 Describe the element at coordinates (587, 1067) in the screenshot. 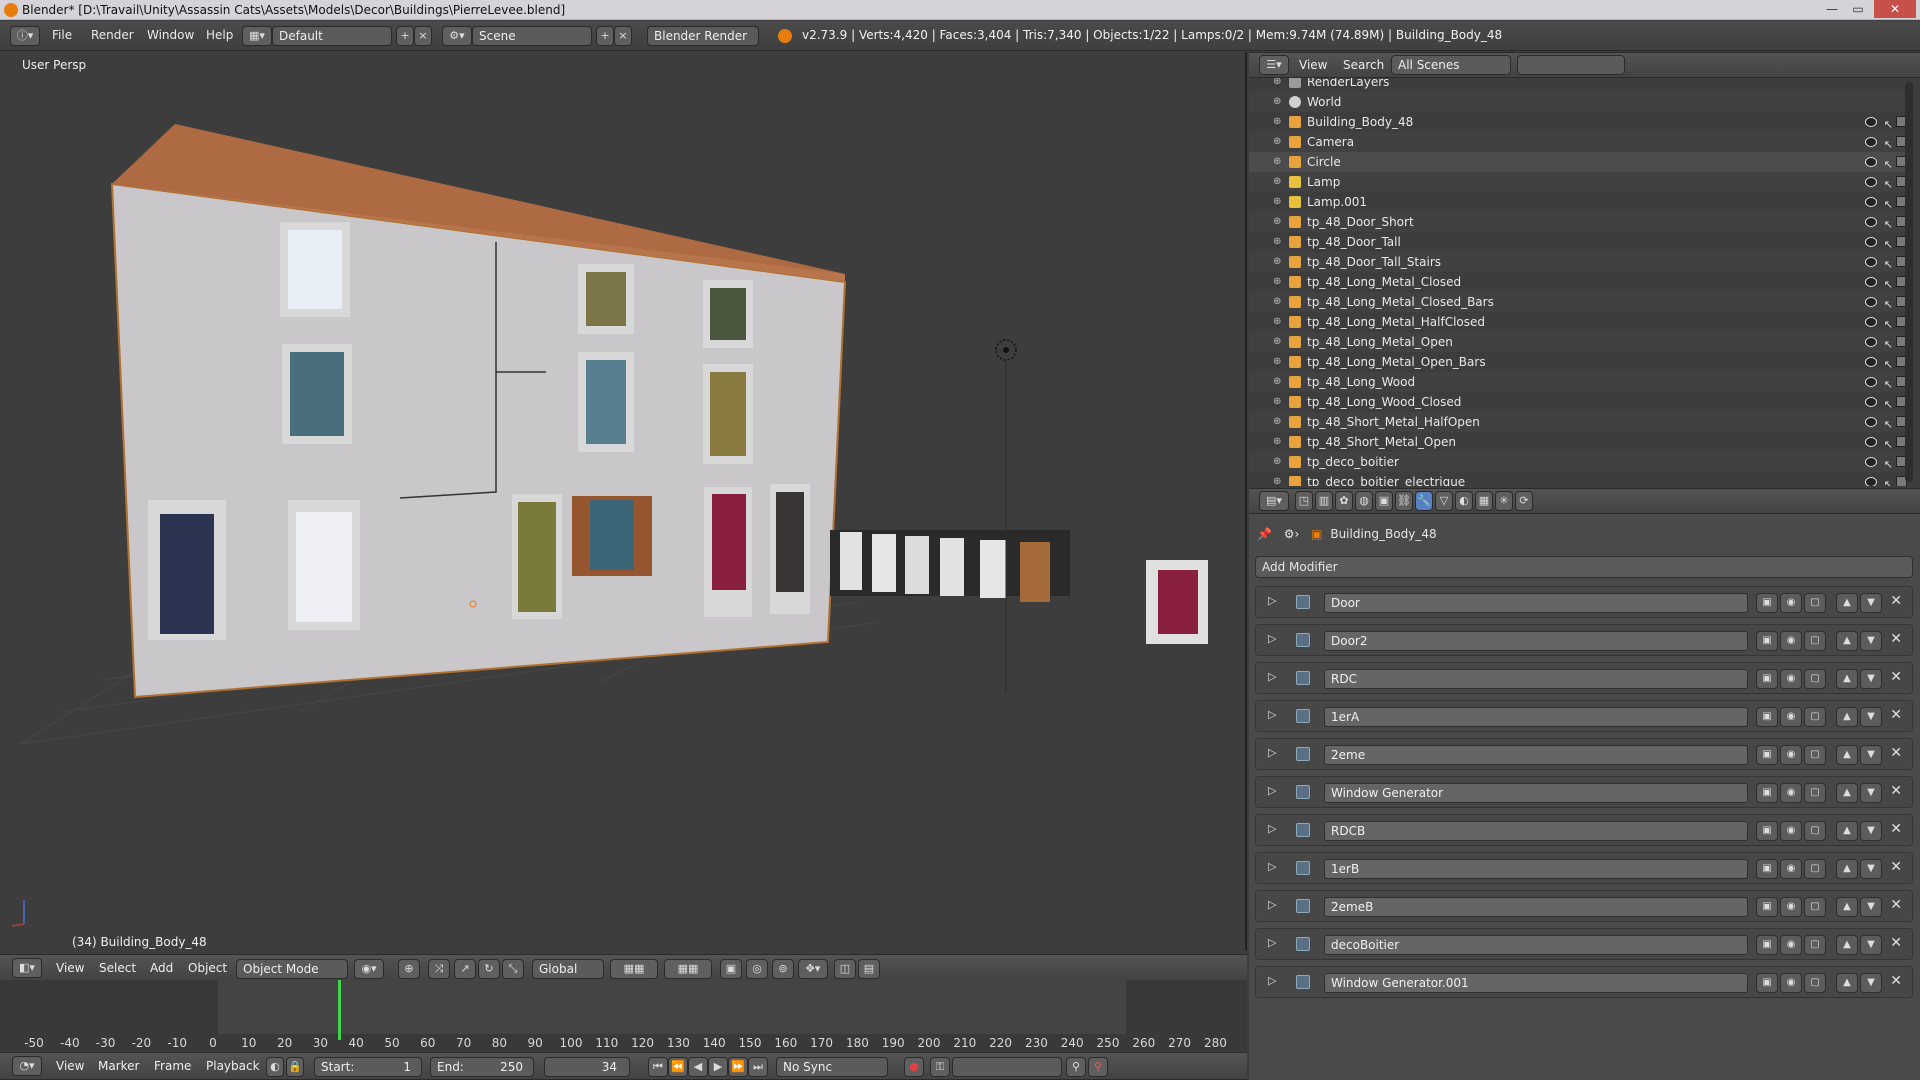

I see `current-frame-field: 34` at that location.